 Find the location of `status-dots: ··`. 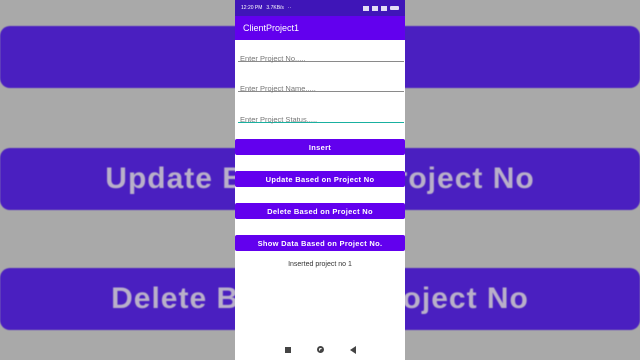

status-dots: ·· is located at coordinates (289, 8).